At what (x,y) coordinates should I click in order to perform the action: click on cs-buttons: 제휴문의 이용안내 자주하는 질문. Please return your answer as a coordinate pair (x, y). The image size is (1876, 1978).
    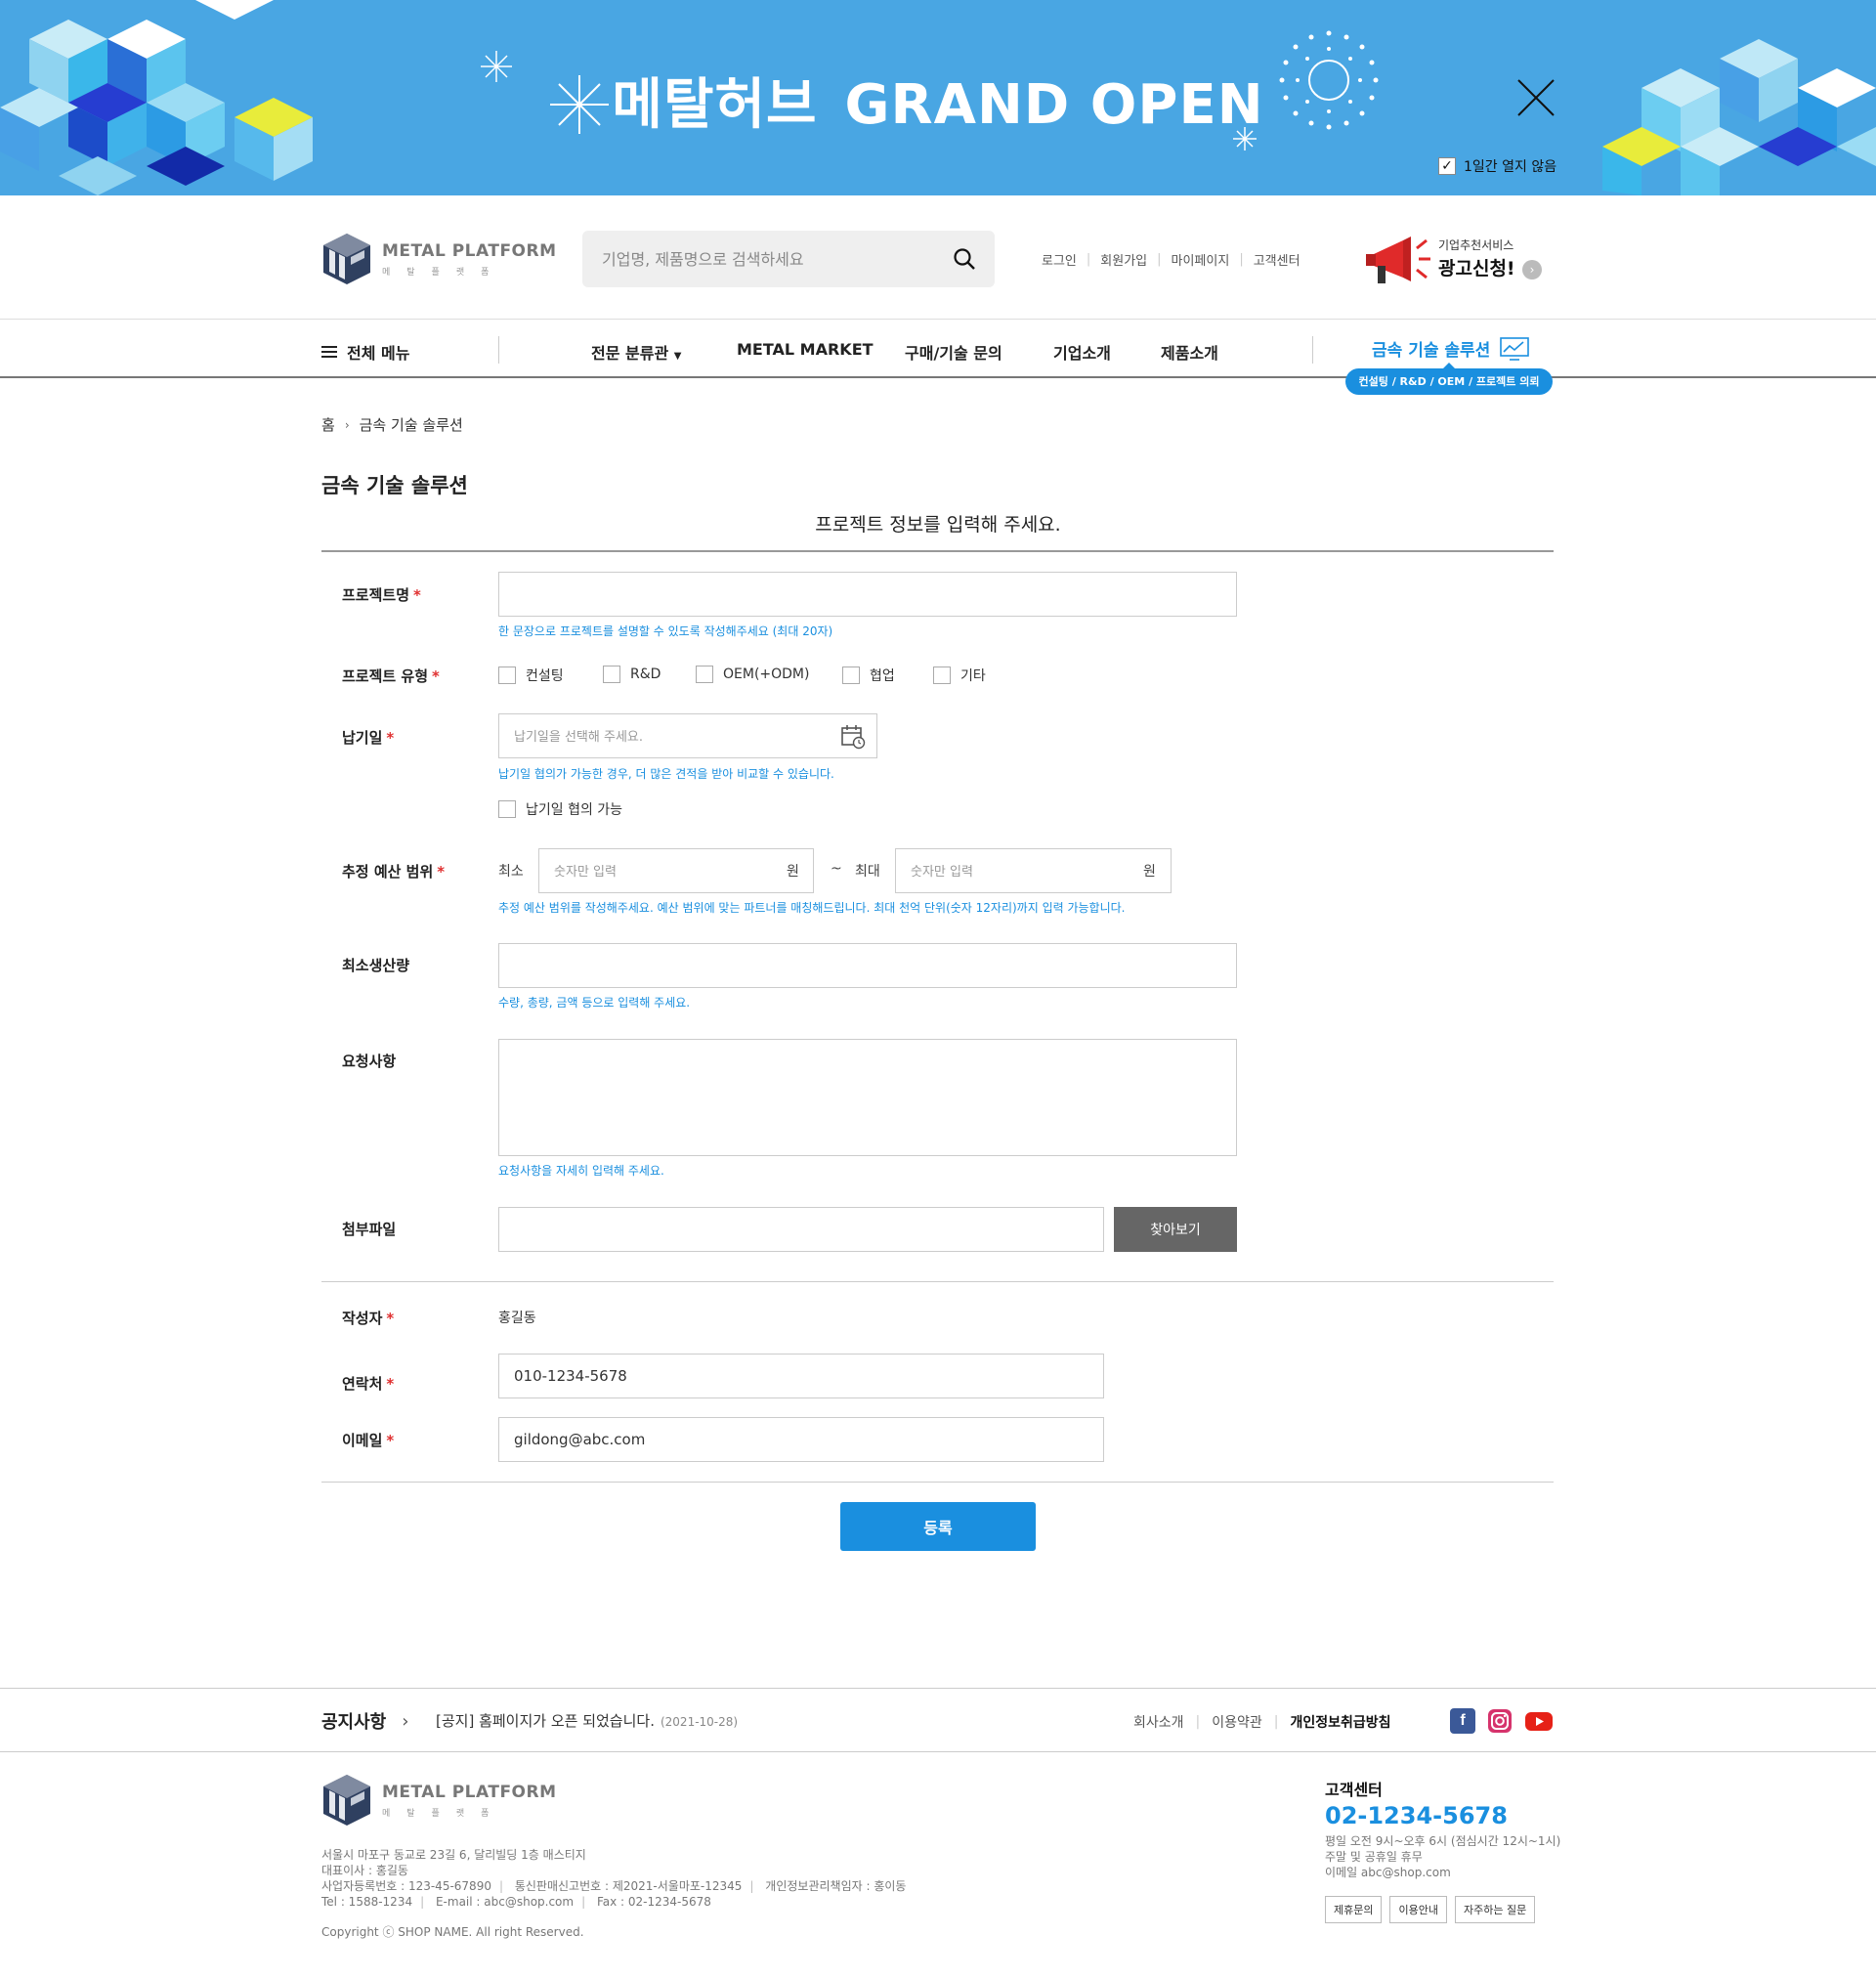
    Looking at the image, I should click on (1430, 1909).